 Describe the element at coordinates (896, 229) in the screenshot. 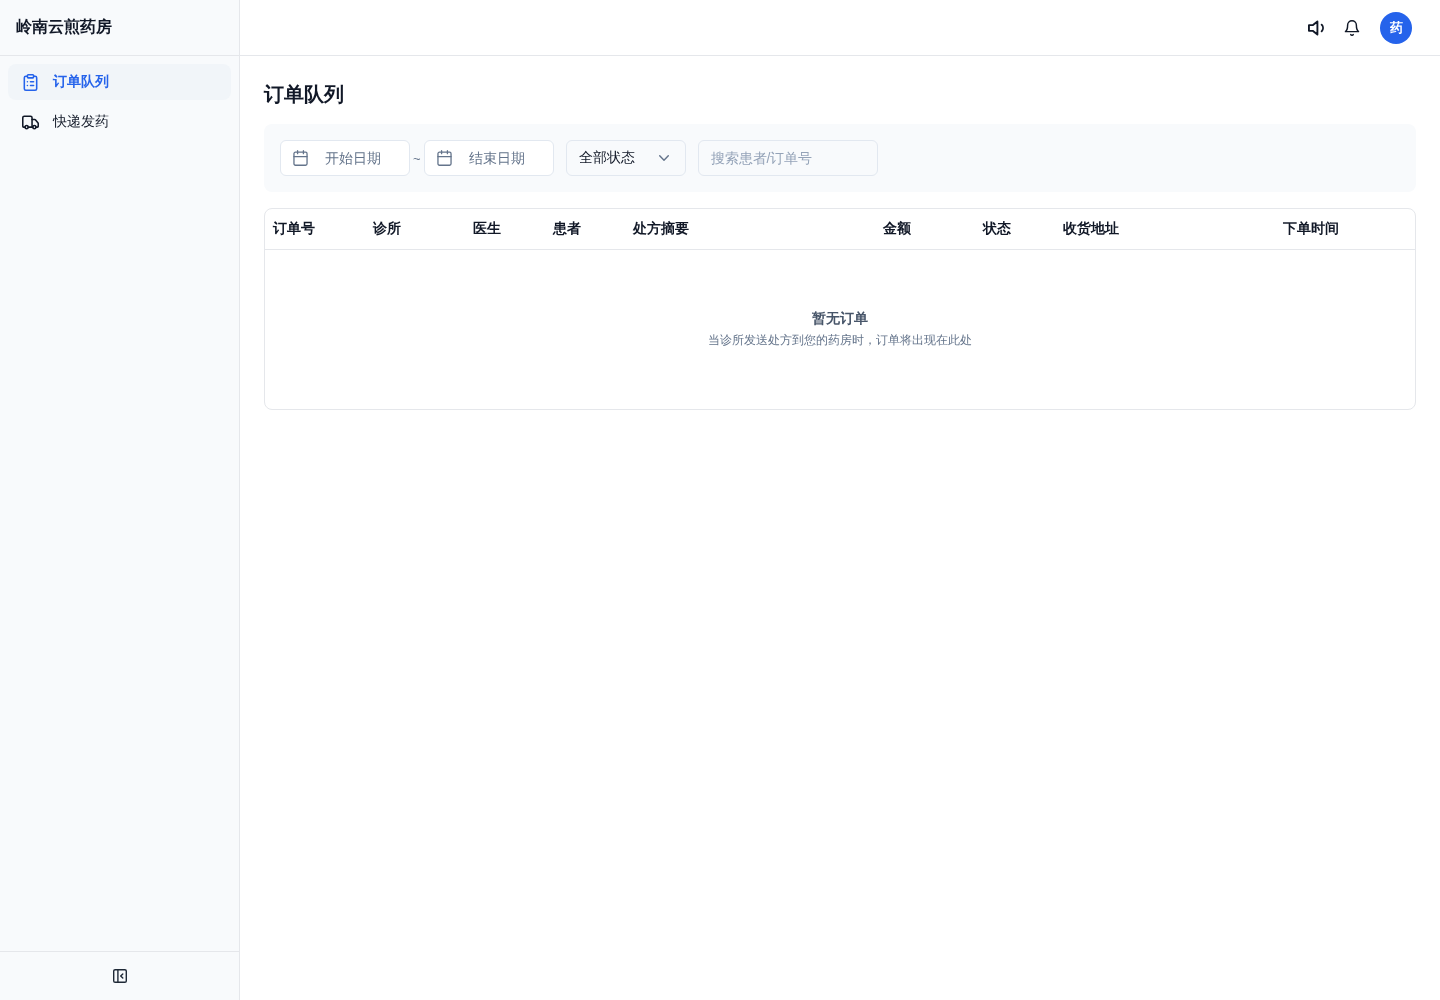

I see `column-header: 金额` at that location.